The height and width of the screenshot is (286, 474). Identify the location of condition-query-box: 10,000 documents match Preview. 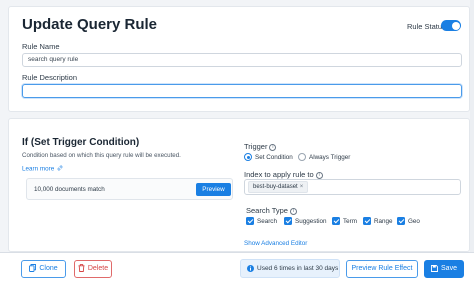
(129, 189).